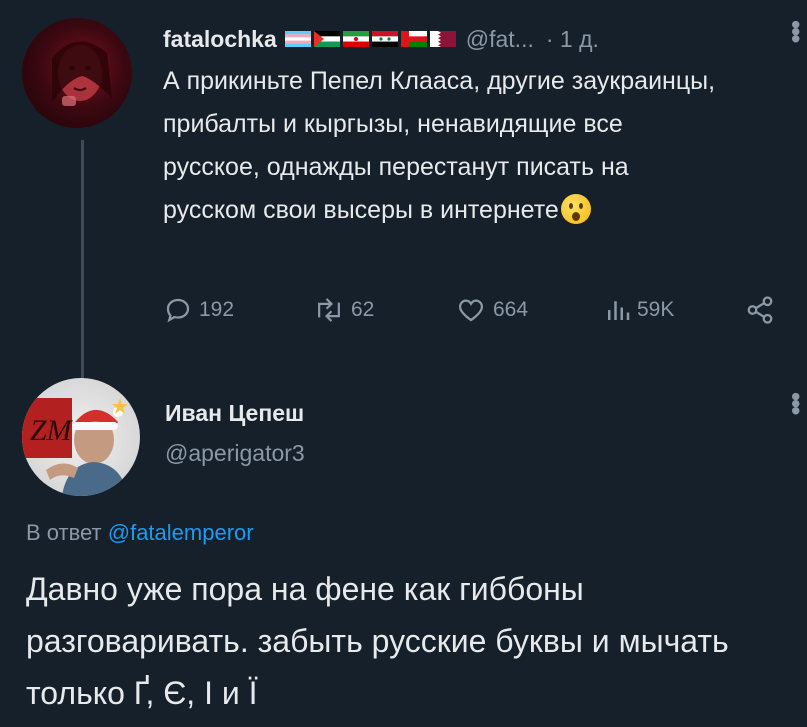 The width and height of the screenshot is (807, 727). Describe the element at coordinates (217, 309) in the screenshot. I see `reply-count: 192` at that location.